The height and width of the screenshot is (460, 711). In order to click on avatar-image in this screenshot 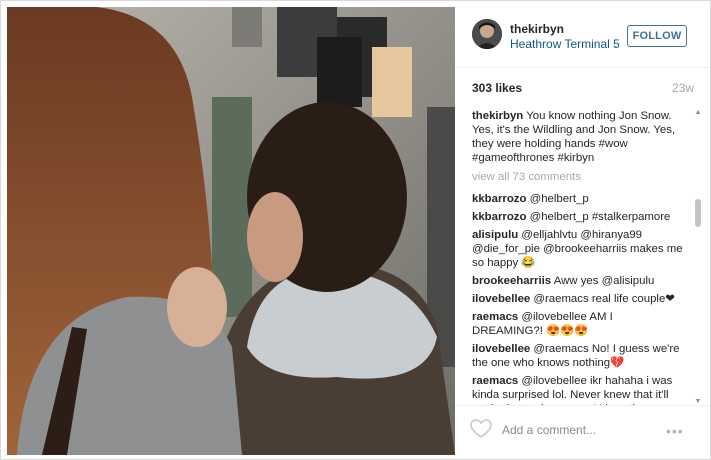, I will do `click(487, 34)`.